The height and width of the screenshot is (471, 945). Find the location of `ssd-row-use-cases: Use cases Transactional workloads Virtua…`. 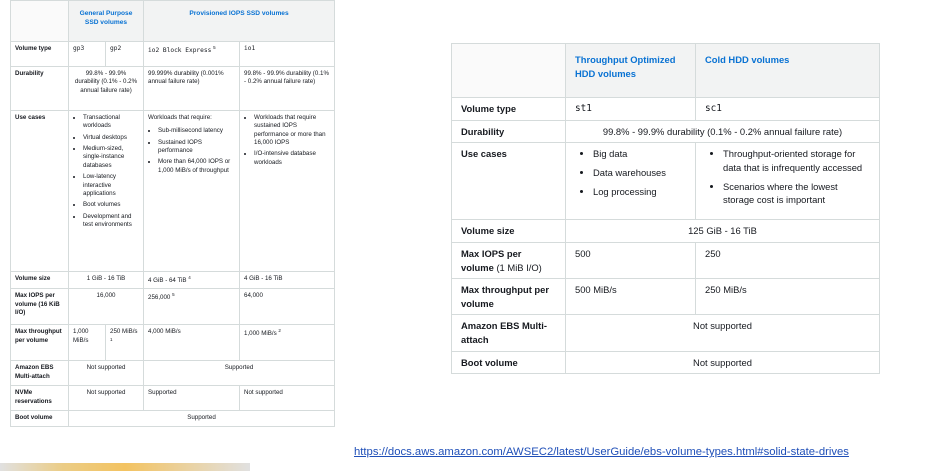

ssd-row-use-cases: Use cases Transactional workloads Virtua… is located at coordinates (172, 191).